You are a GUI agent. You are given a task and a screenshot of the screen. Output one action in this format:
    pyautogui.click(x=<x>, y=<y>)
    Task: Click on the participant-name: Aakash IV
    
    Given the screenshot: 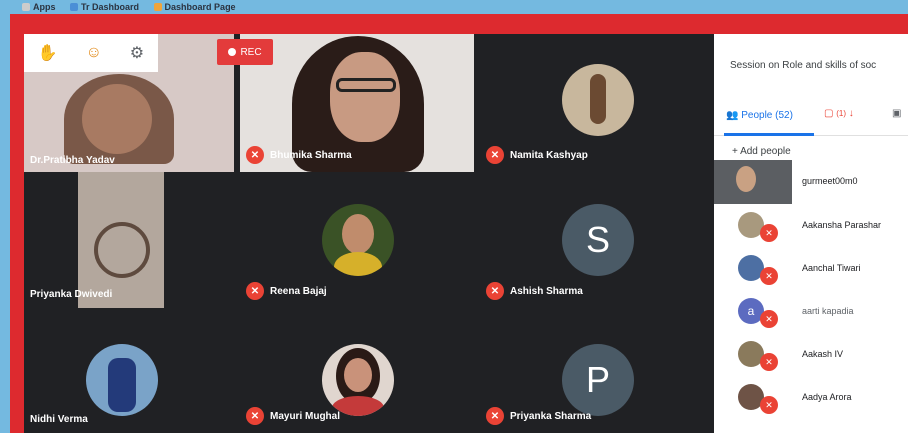 What is the action you would take?
    pyautogui.click(x=823, y=354)
    